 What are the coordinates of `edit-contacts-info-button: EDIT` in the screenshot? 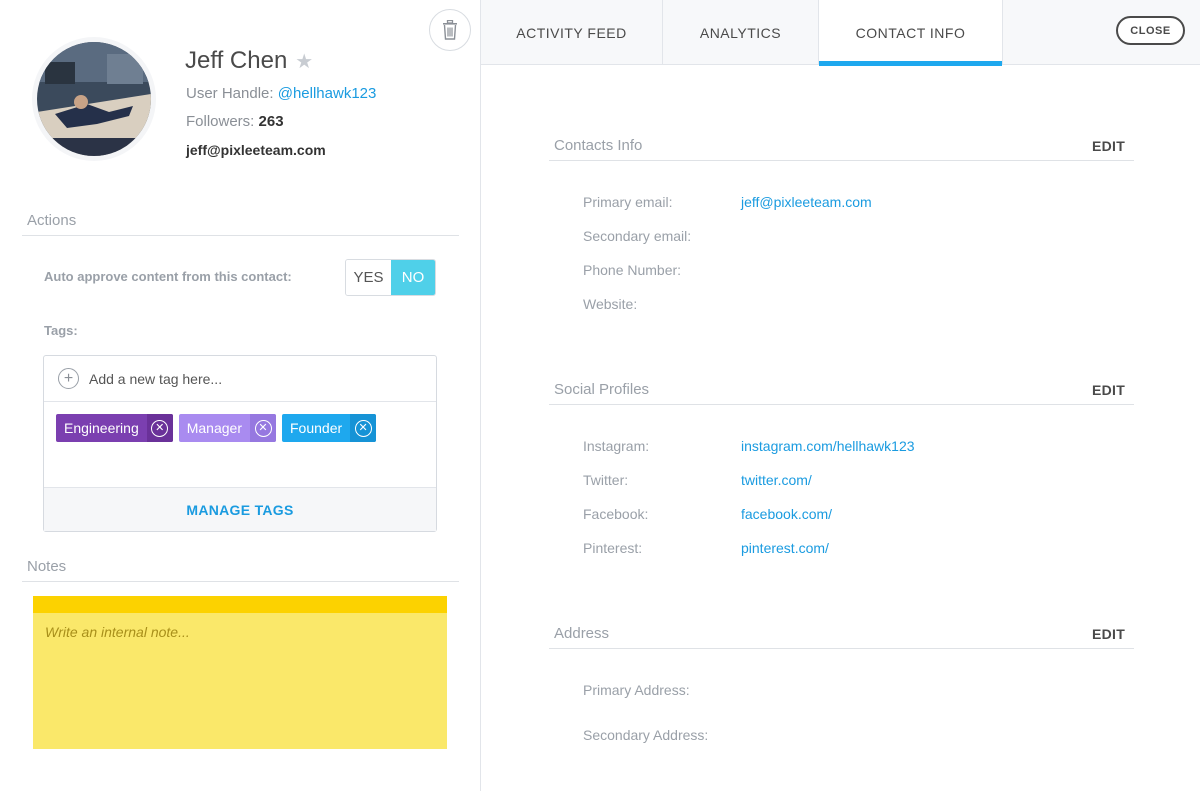 It's located at (1108, 146).